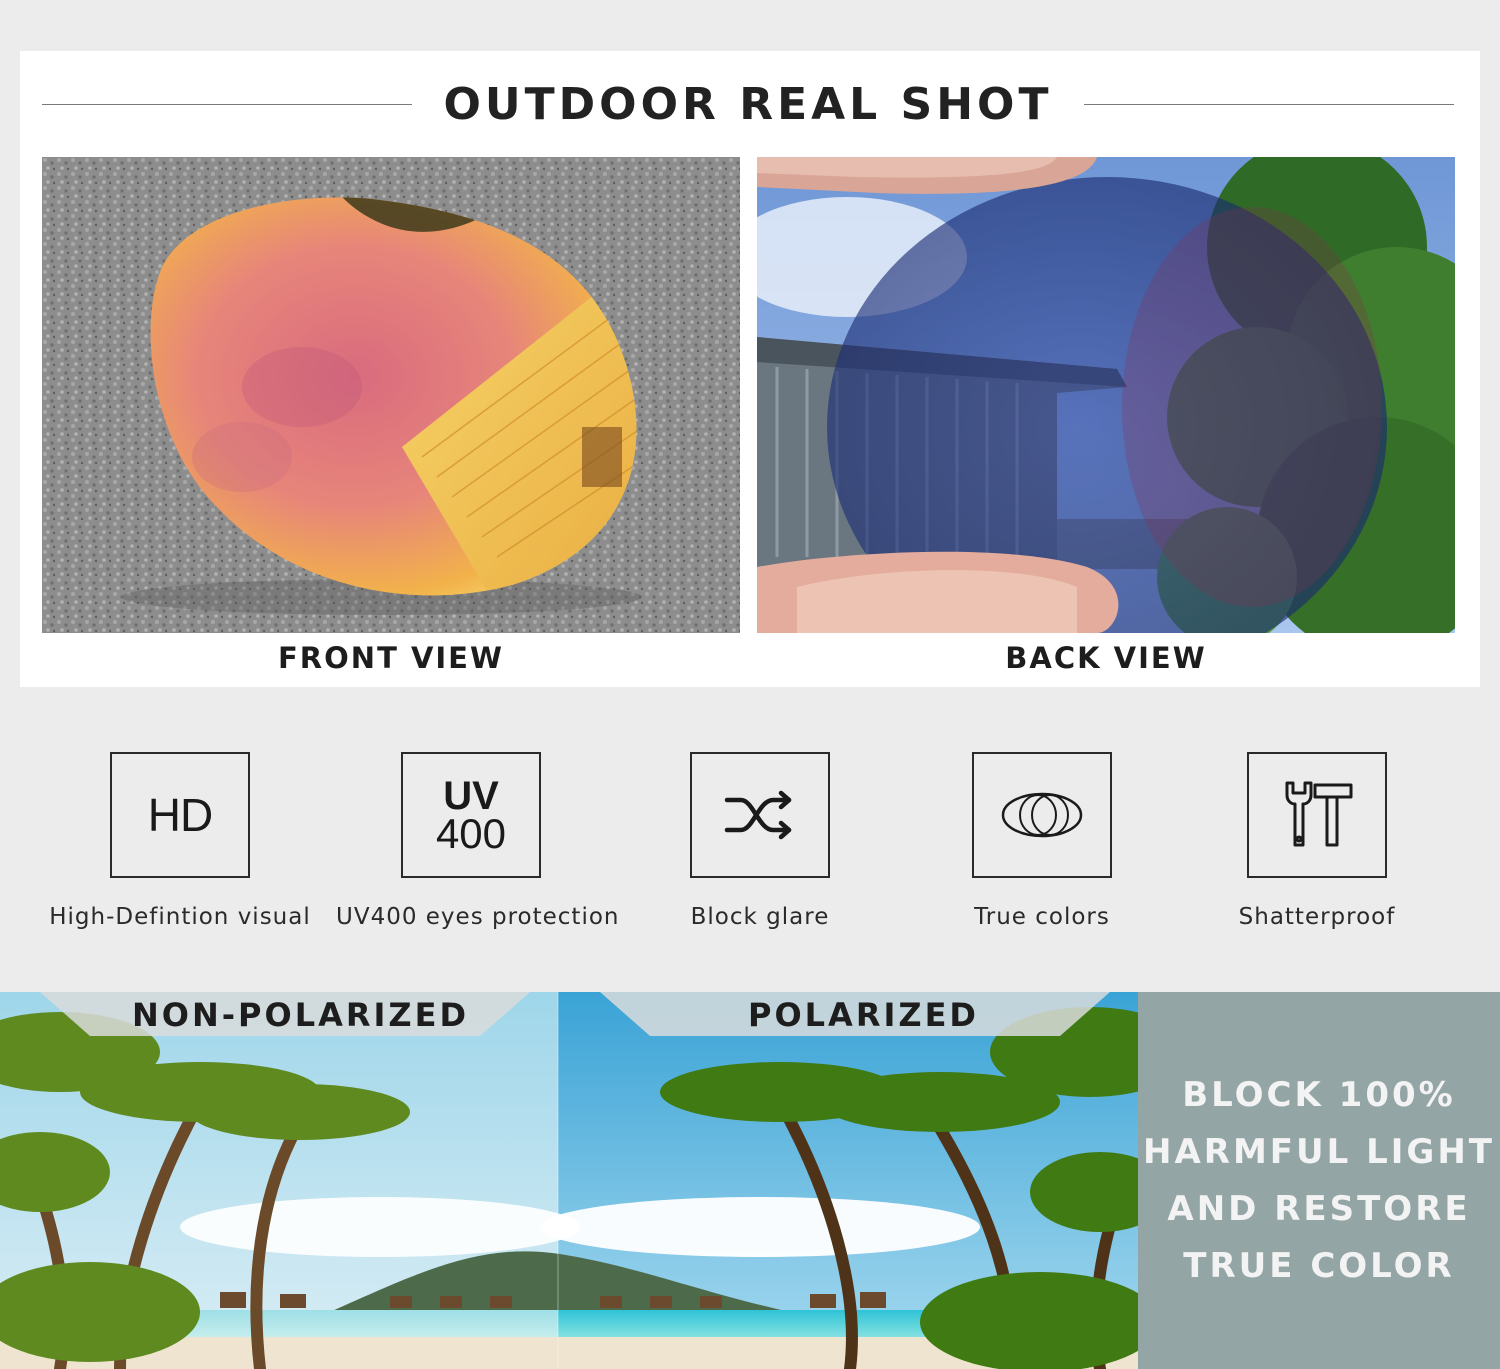 Image resolution: width=1500 pixels, height=1369 pixels. I want to click on front-view-caption: FRONT VIEW, so click(391, 658).